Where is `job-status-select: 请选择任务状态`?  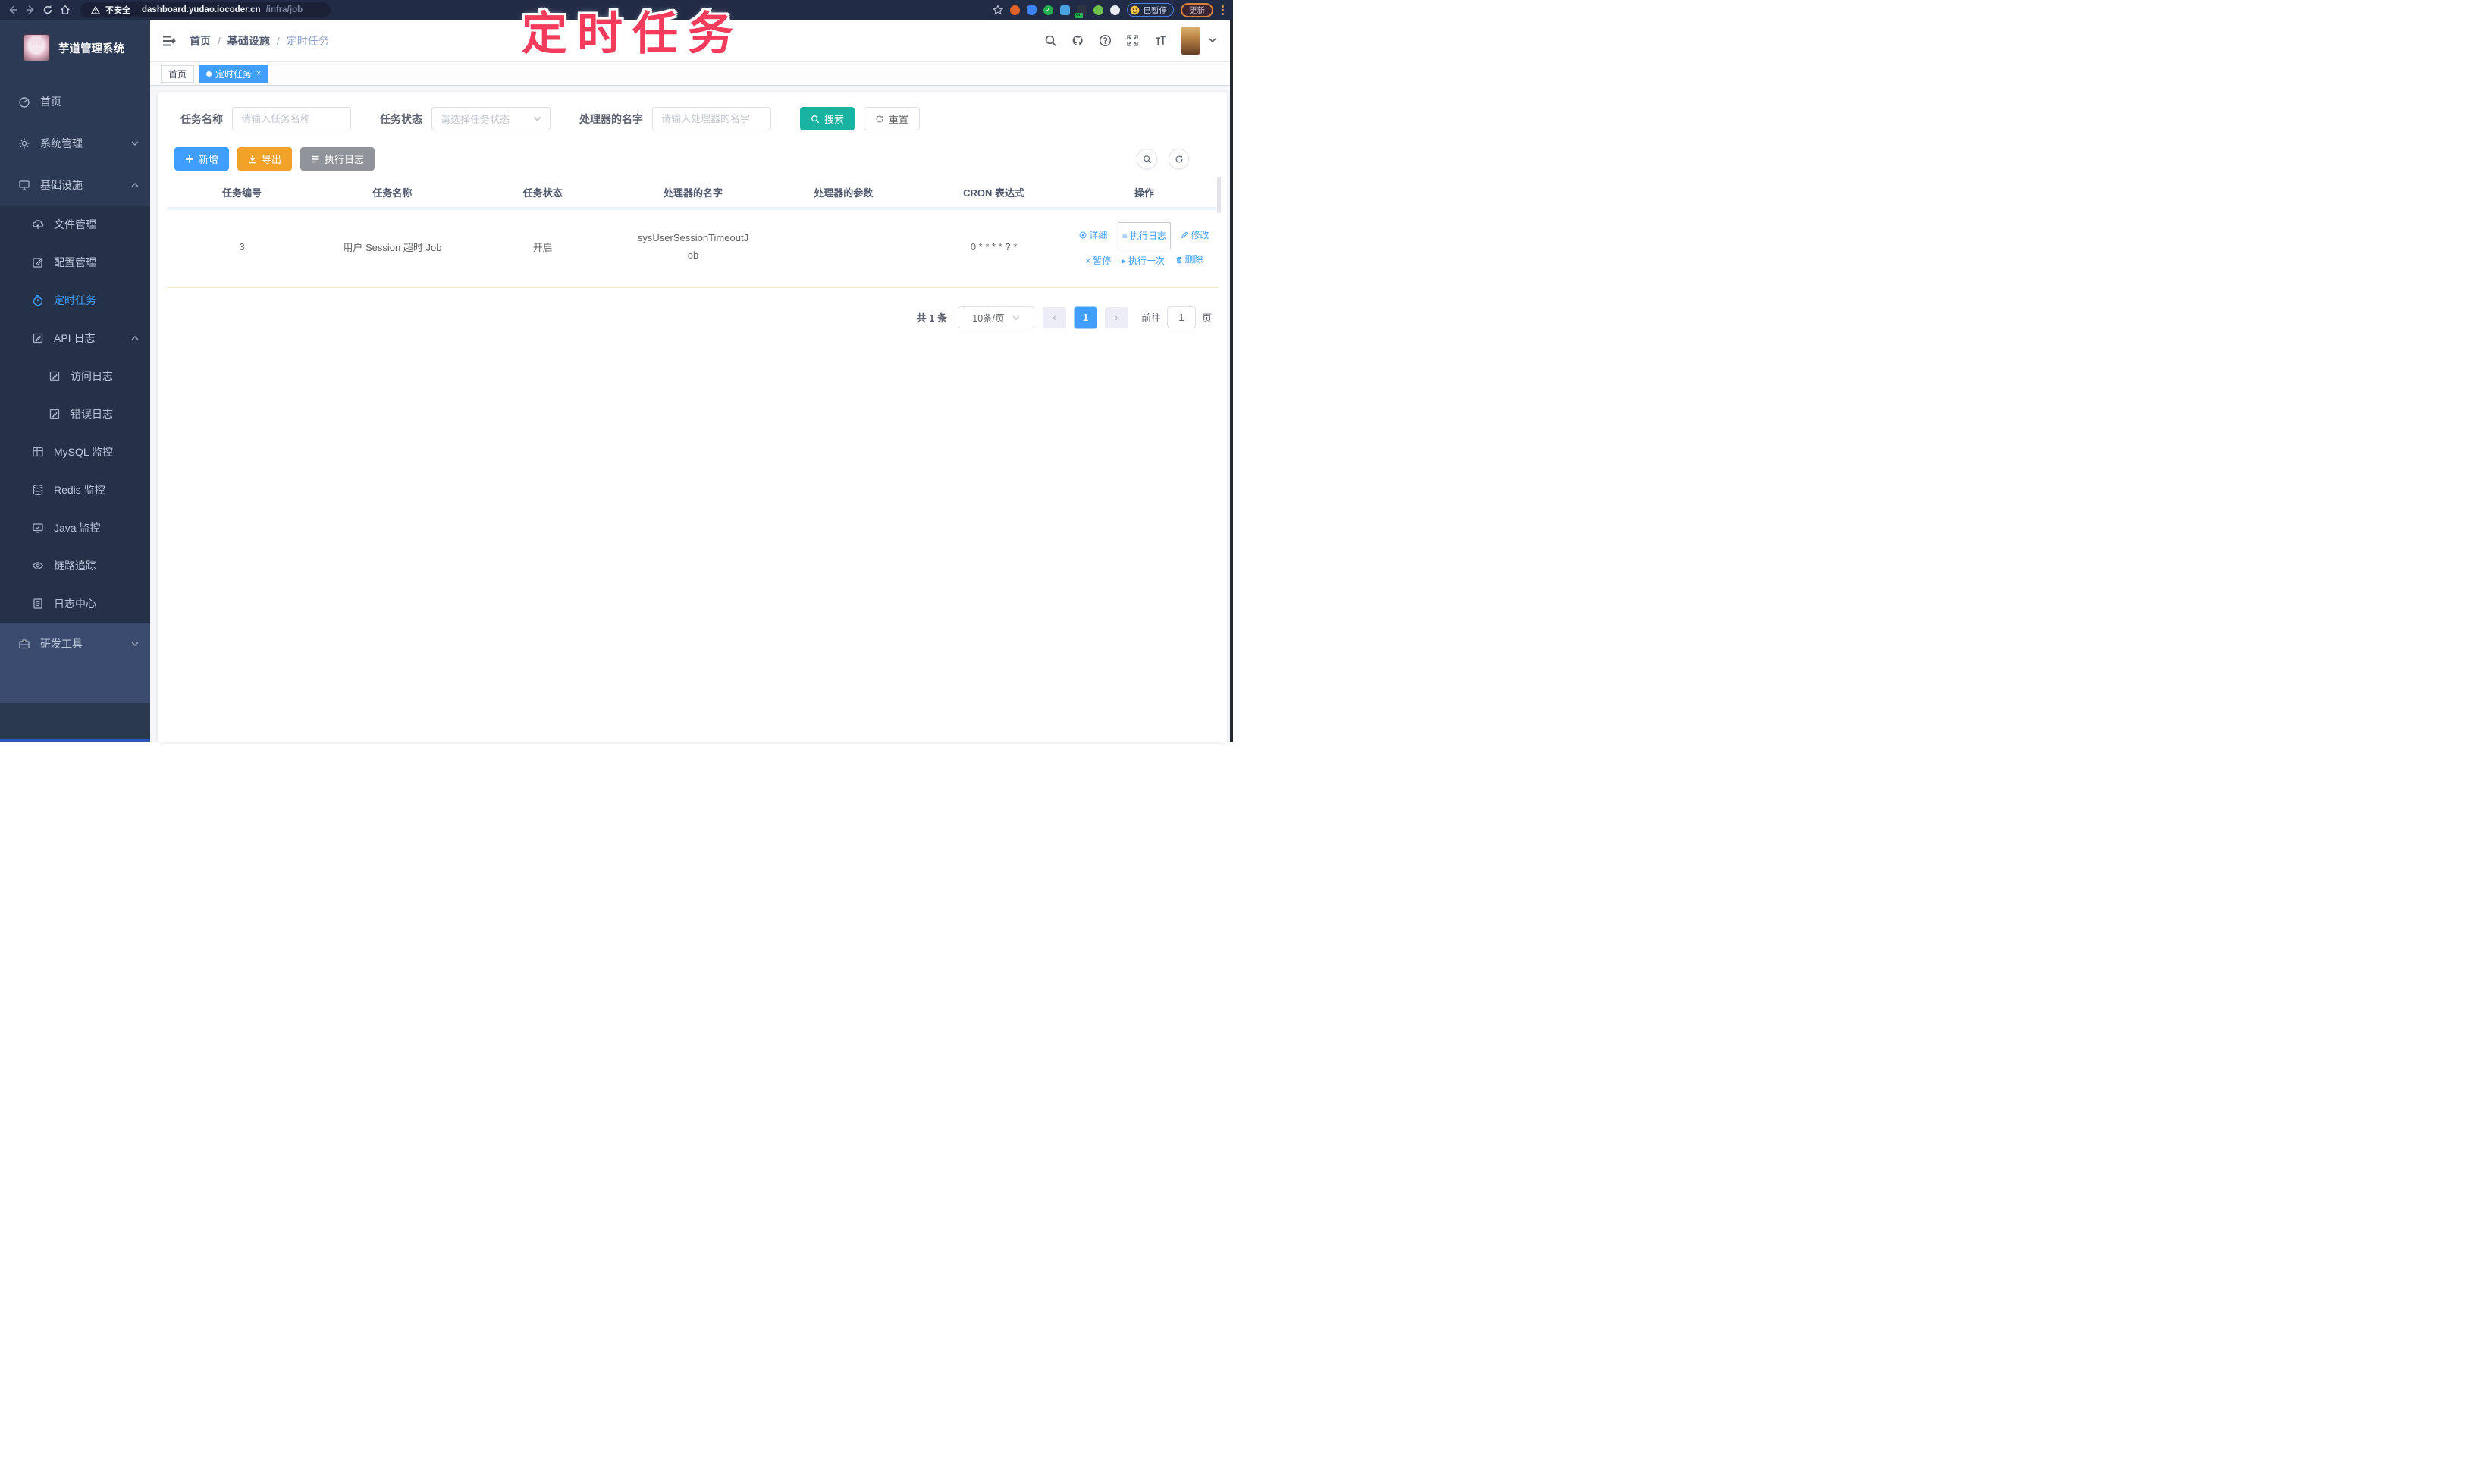
job-status-select: 请选择任务状态 is located at coordinates (491, 119).